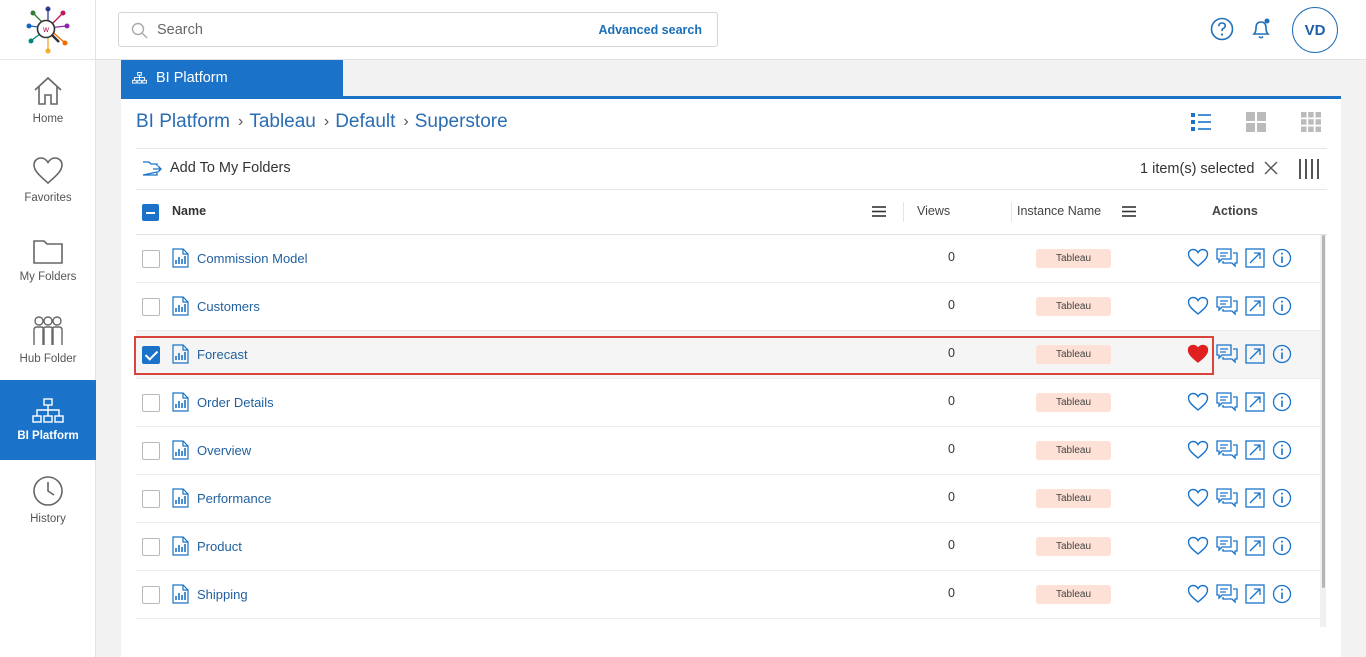 The height and width of the screenshot is (657, 1366). What do you see at coordinates (1323, 411) in the screenshot?
I see `scrollbar-thumb` at bounding box center [1323, 411].